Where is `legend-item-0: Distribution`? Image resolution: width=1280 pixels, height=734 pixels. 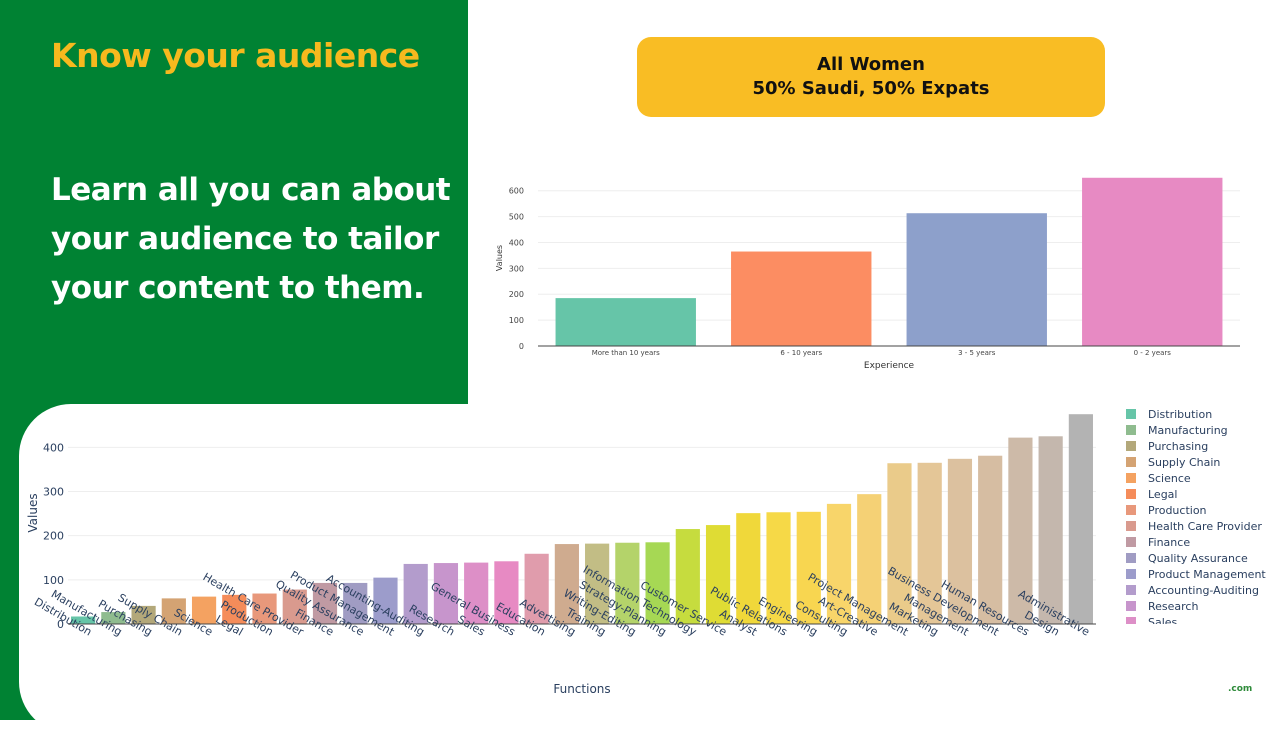
legend-item-0: Distribution is located at coordinates (1198, 414).